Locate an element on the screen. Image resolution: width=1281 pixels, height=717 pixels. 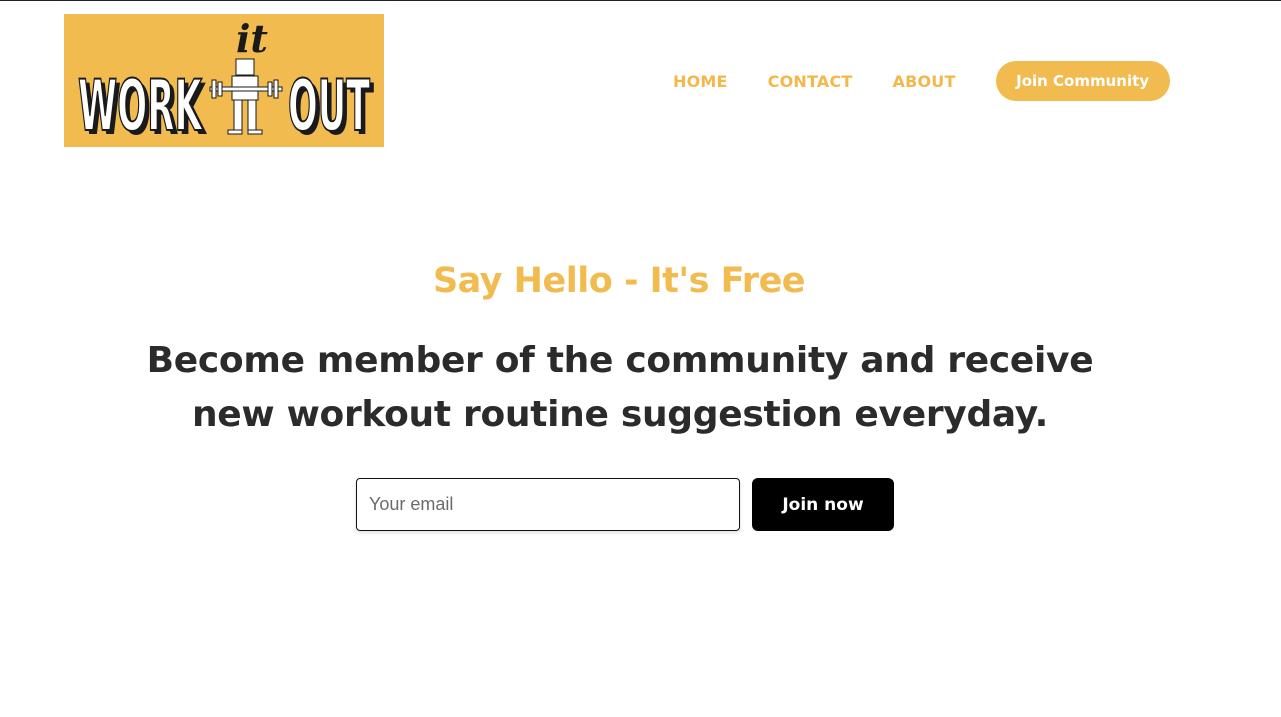
nav-link-home: HOME is located at coordinates (700, 81).